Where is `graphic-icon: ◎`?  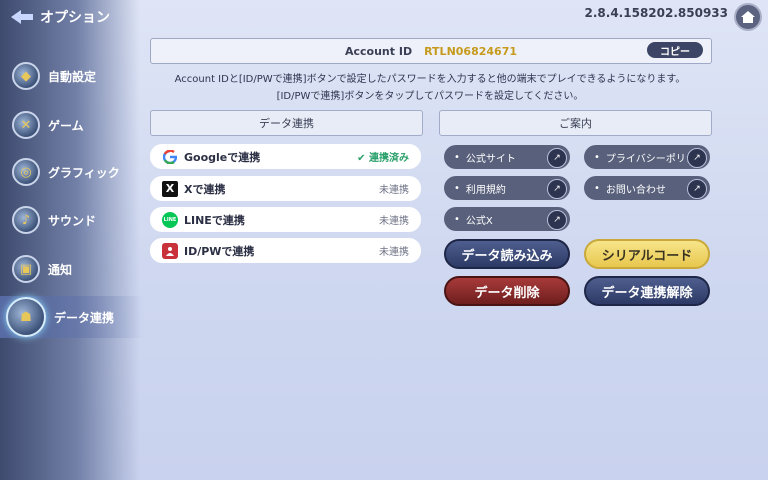 graphic-icon: ◎ is located at coordinates (26, 172).